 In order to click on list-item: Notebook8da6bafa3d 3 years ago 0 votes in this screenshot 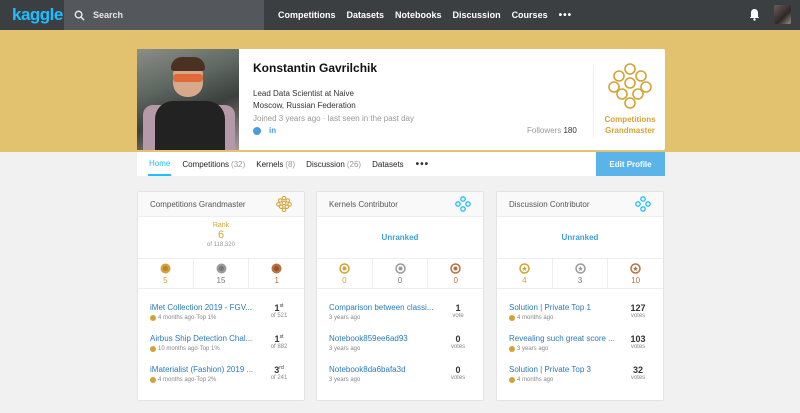, I will do `click(400, 372)`.